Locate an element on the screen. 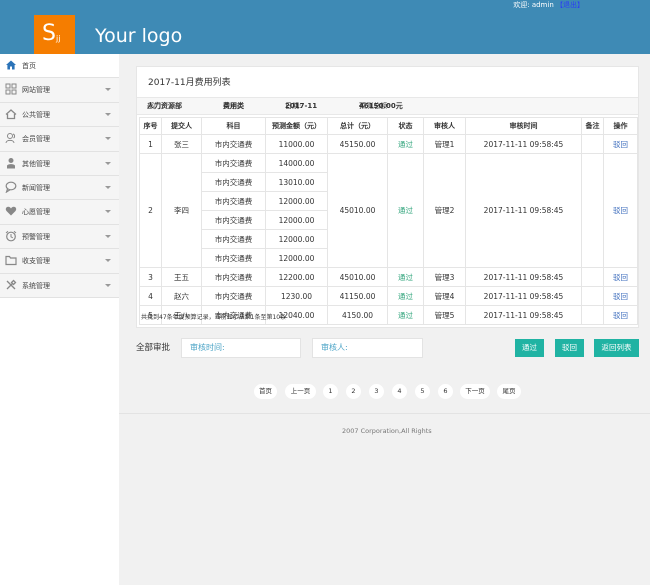 The width and height of the screenshot is (650, 585). page-number: 6 is located at coordinates (445, 391).